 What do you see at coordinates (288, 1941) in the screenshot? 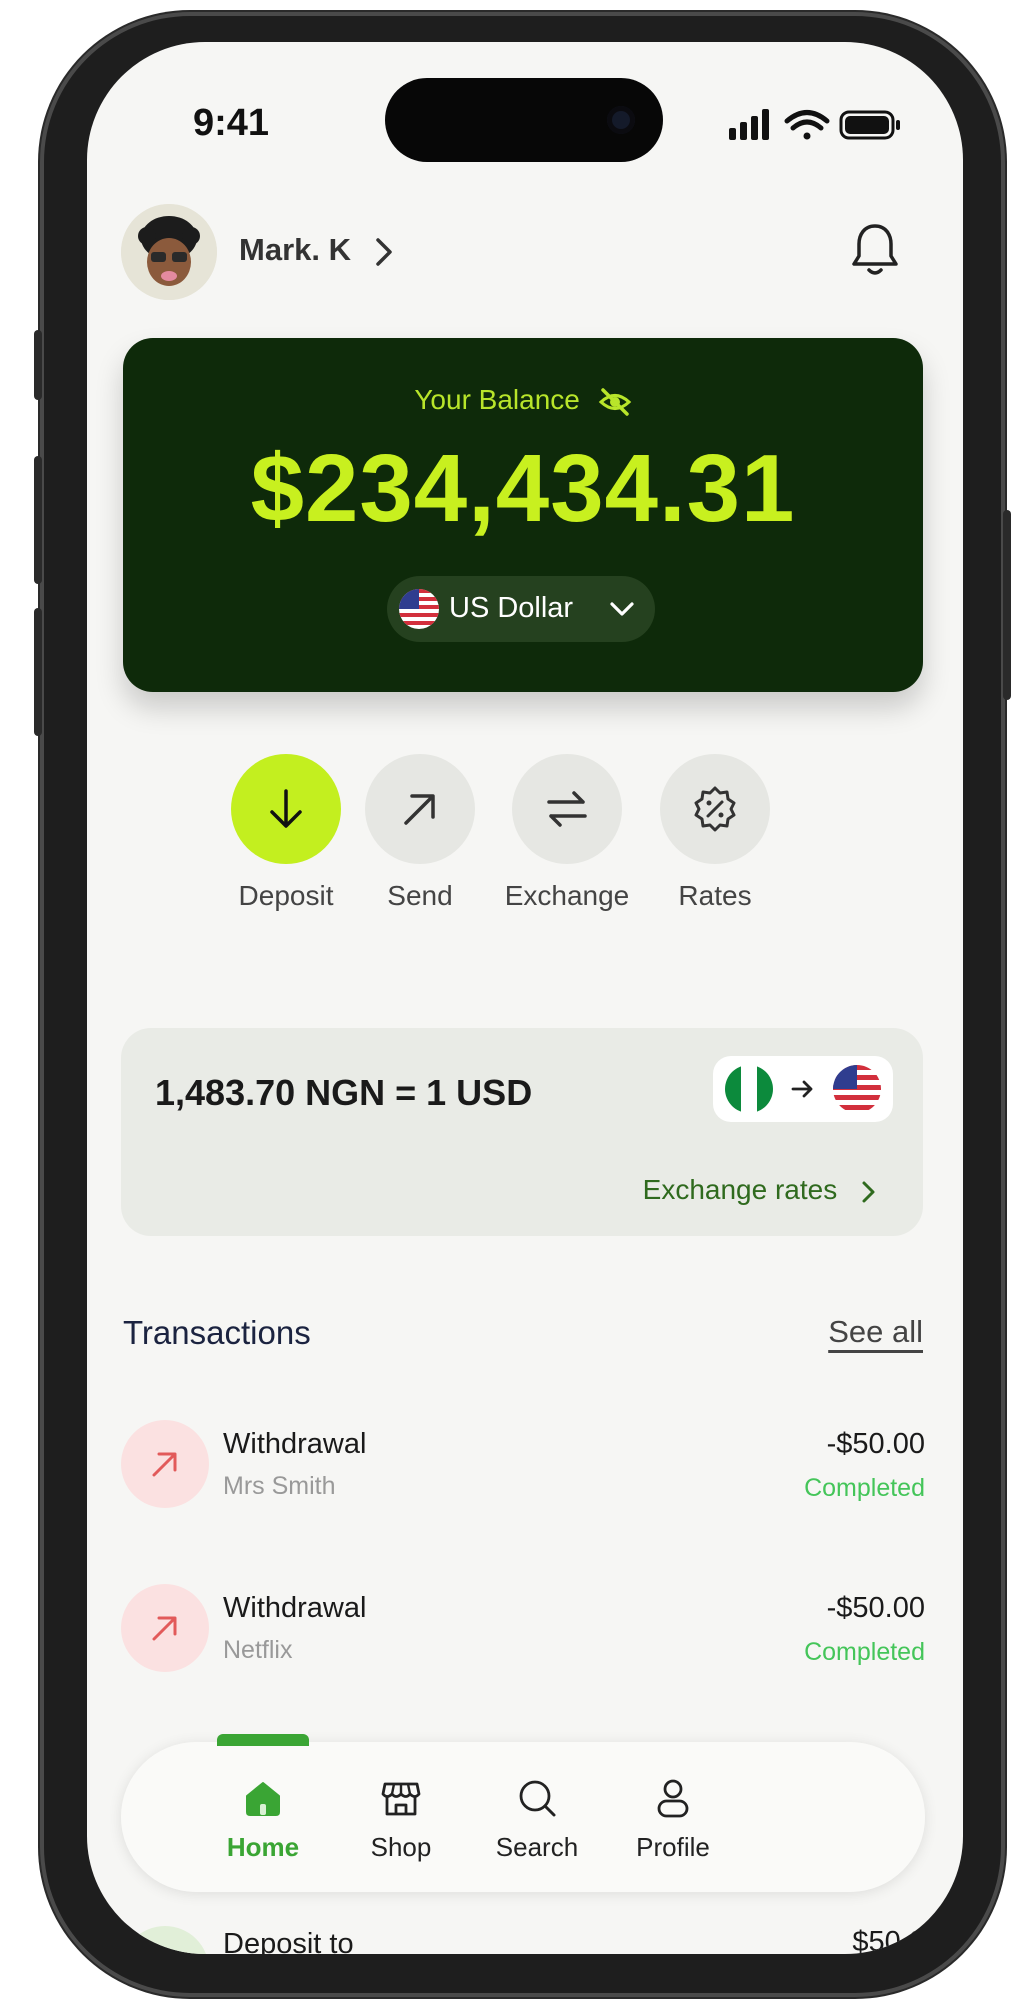
I see `transaction-label: Deposit to` at bounding box center [288, 1941].